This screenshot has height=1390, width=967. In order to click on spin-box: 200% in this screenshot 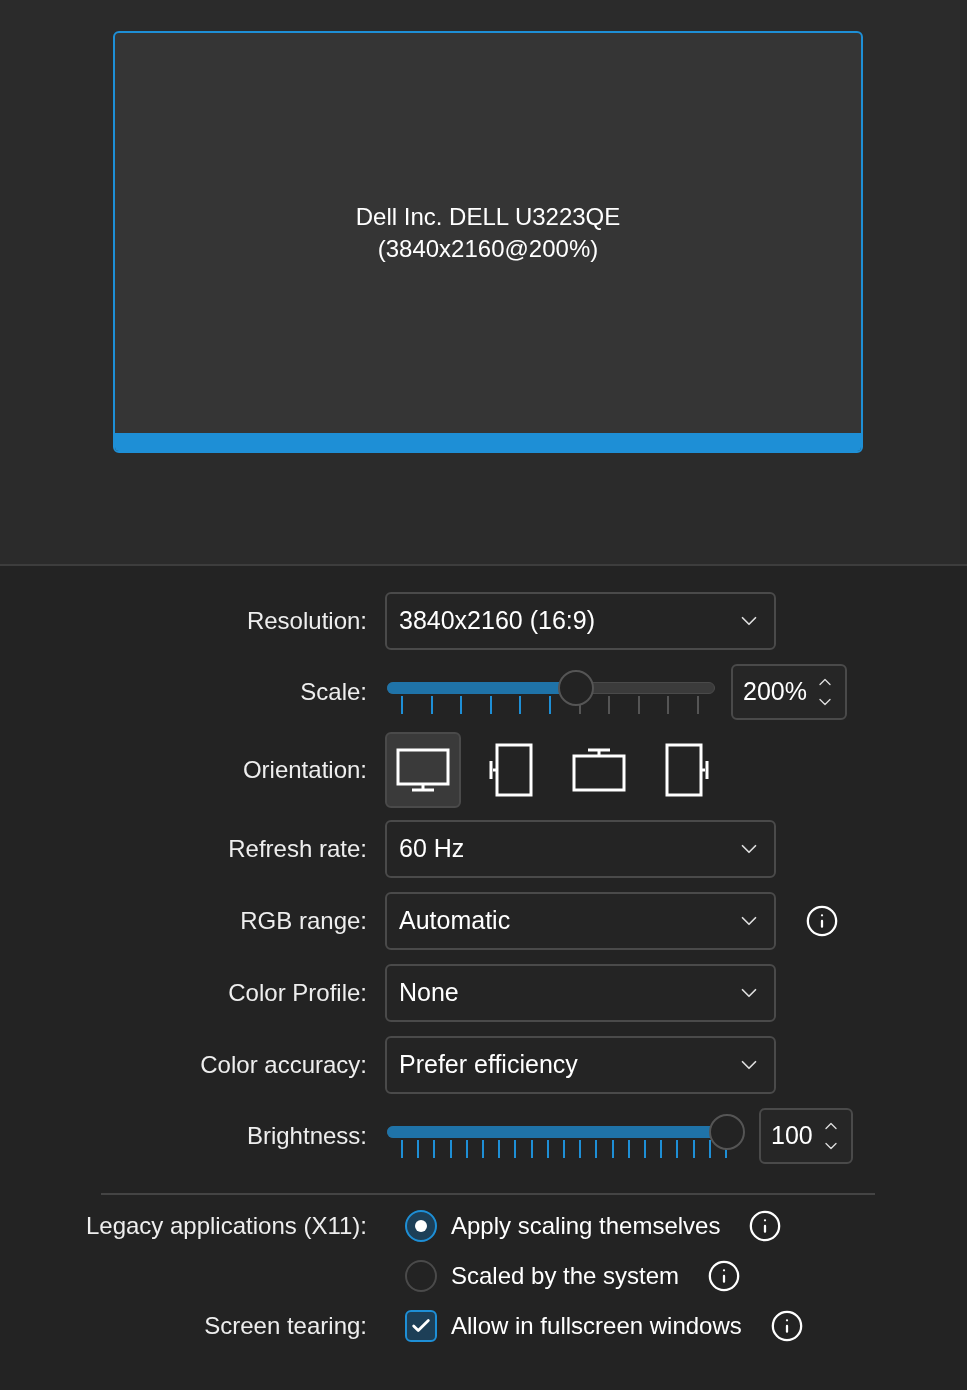, I will do `click(789, 692)`.